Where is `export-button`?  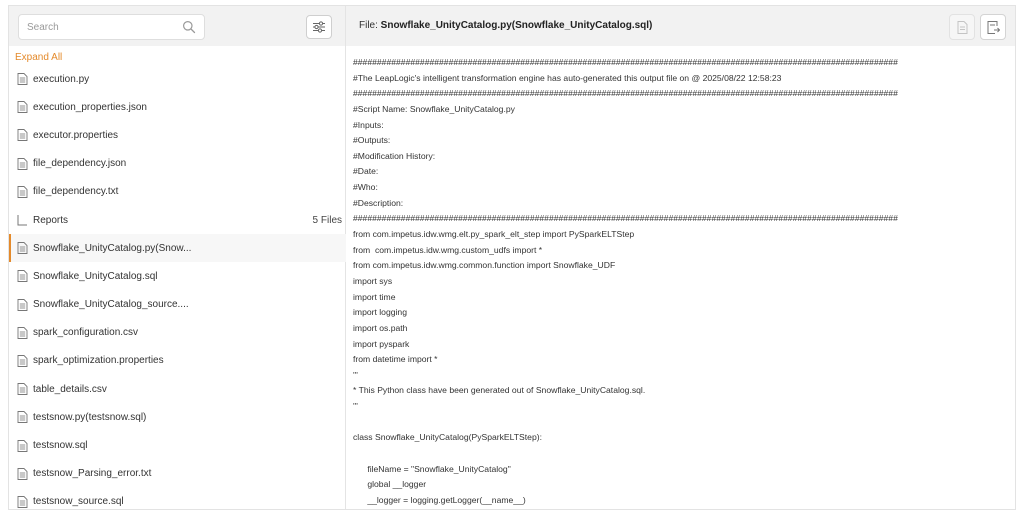 export-button is located at coordinates (993, 27).